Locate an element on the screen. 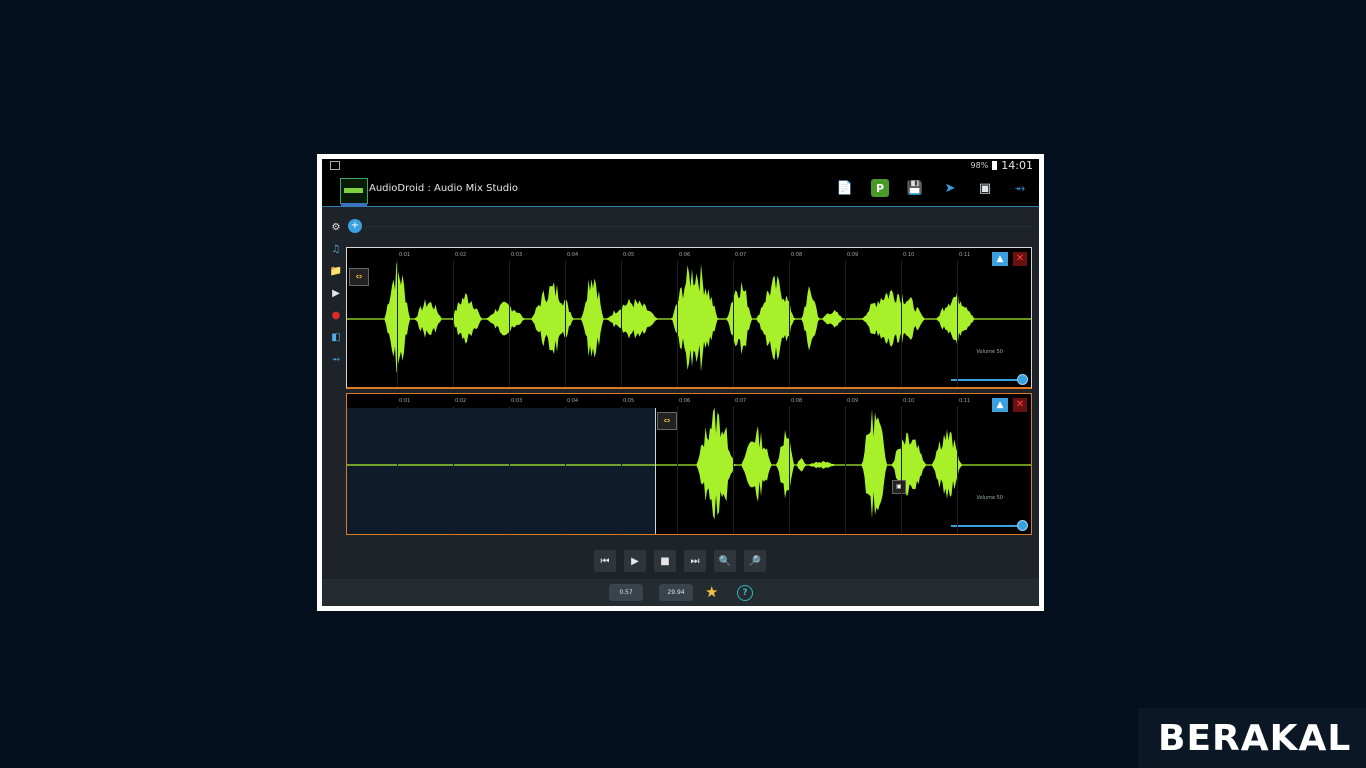 Image resolution: width=1366 pixels, height=768 pixels. save-icon: 💾 is located at coordinates (915, 188).